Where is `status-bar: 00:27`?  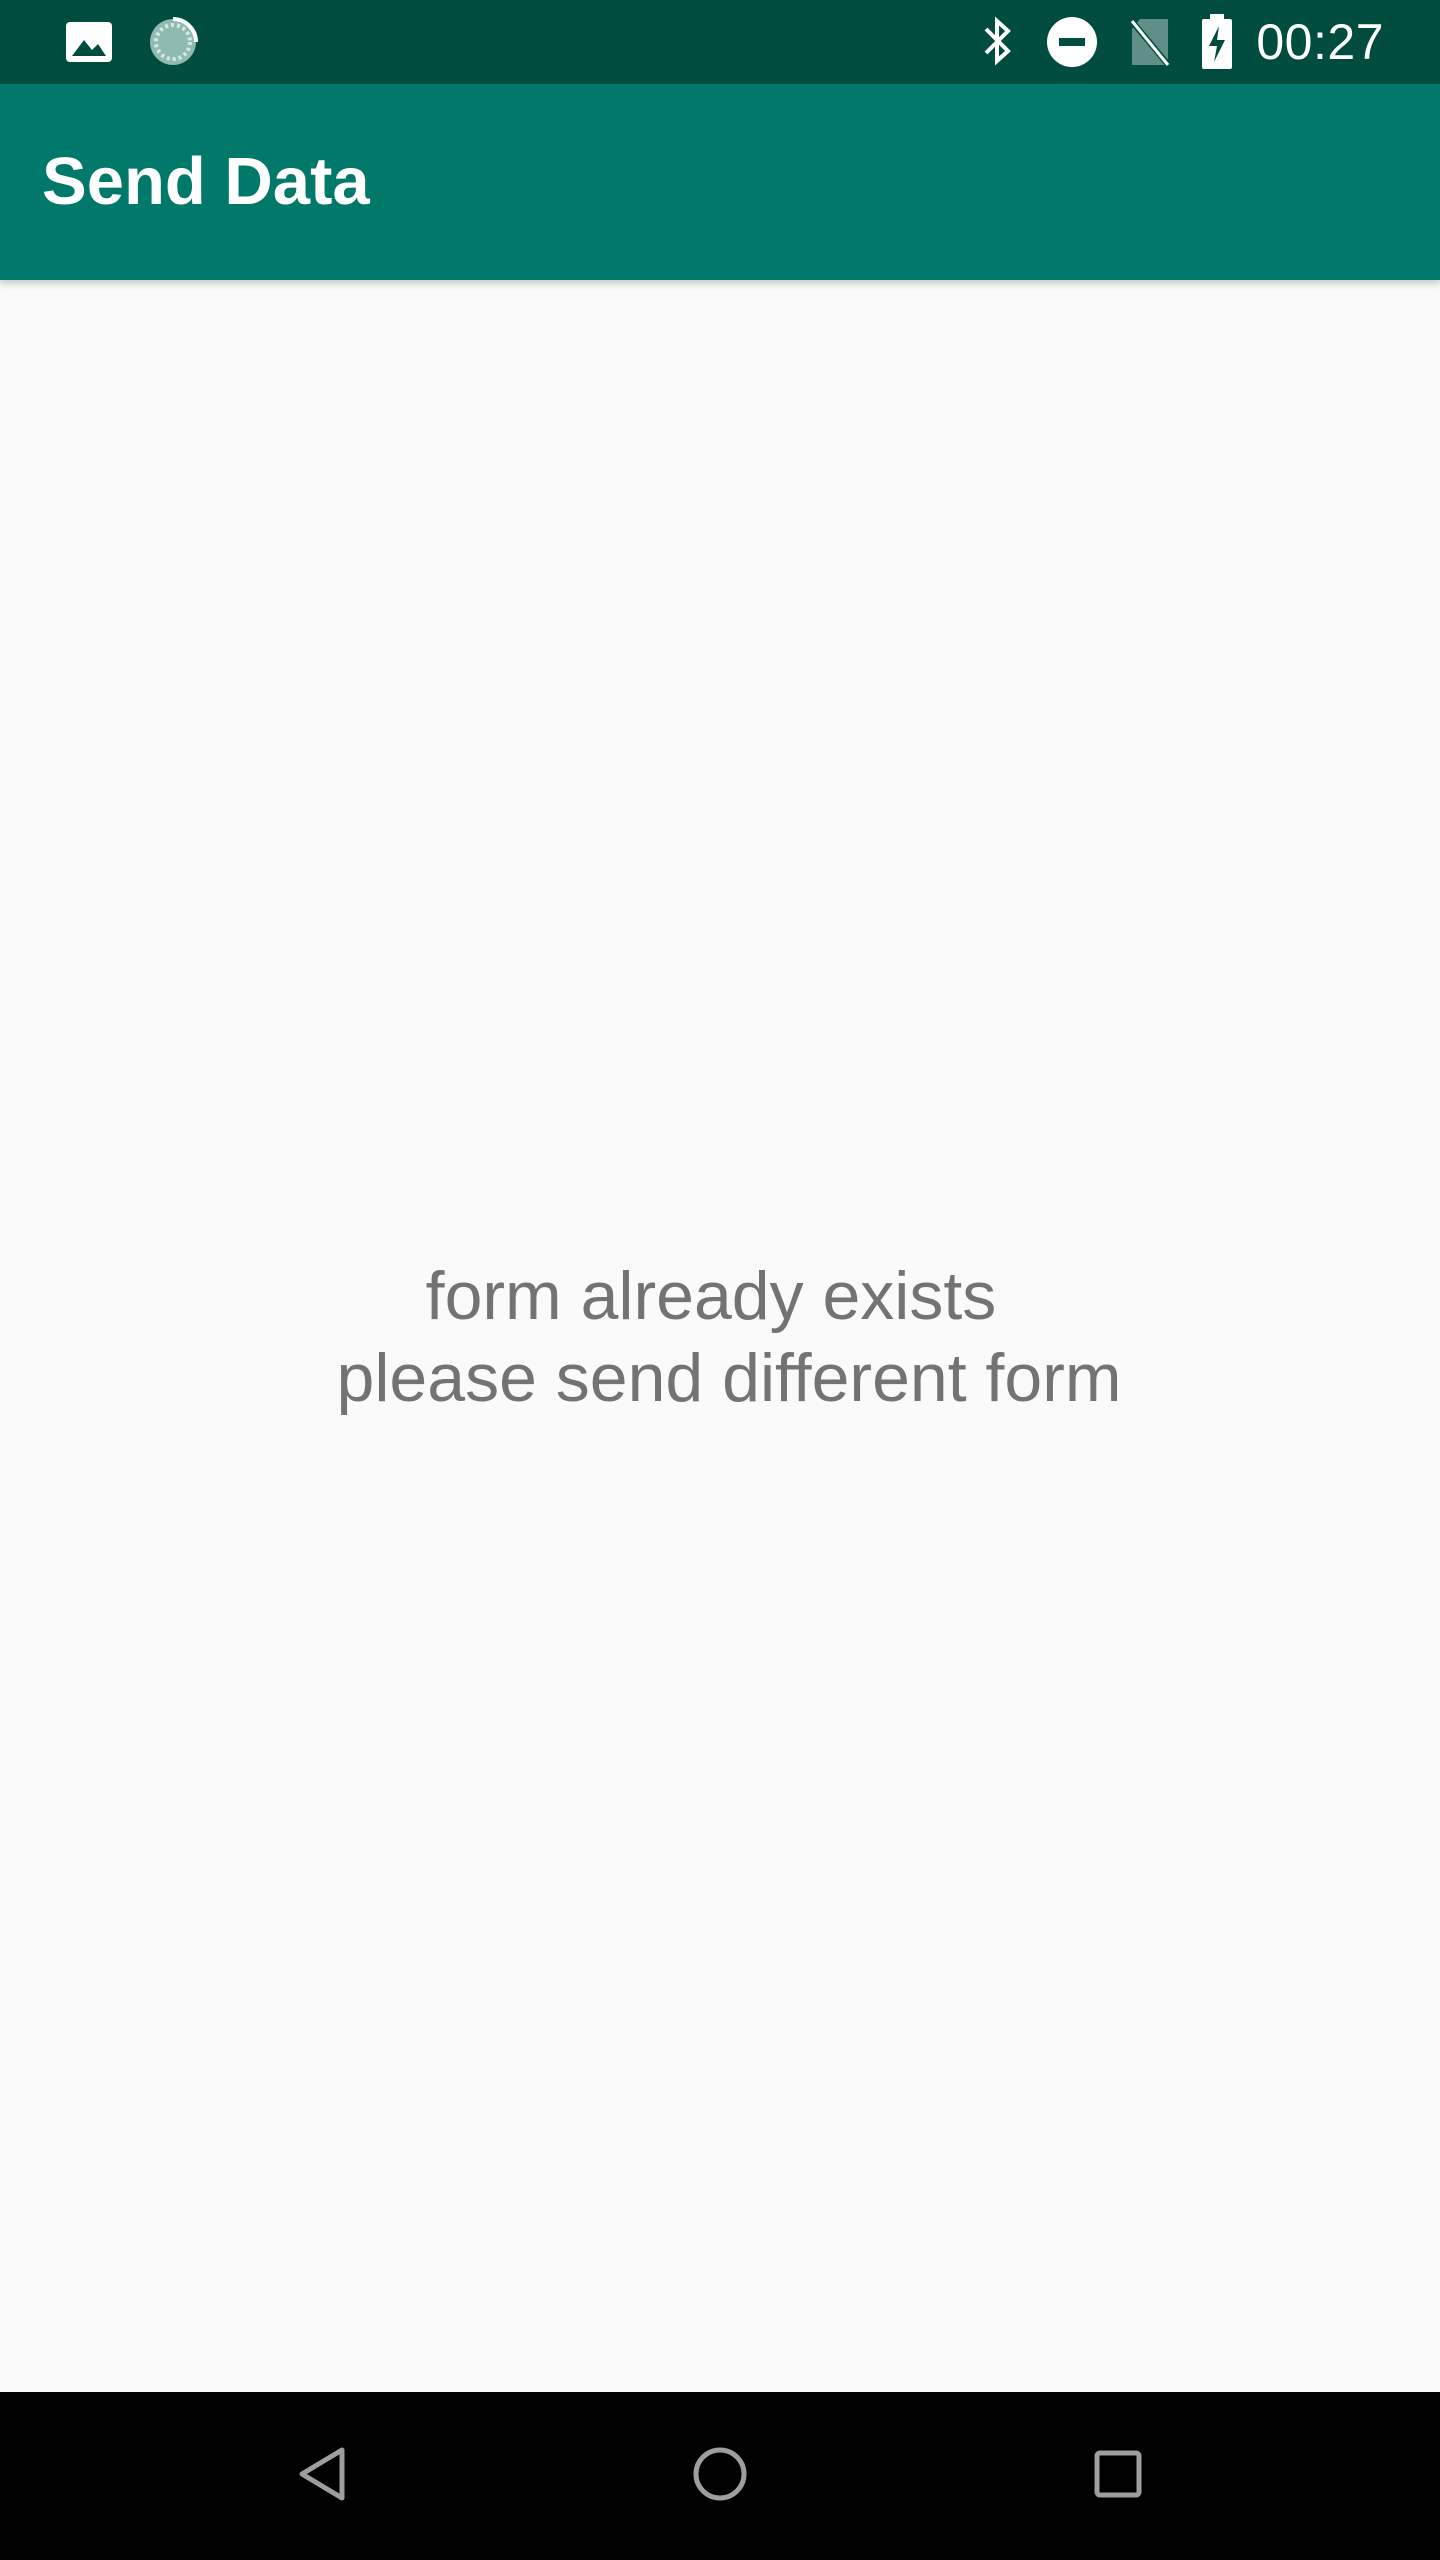 status-bar: 00:27 is located at coordinates (720, 42).